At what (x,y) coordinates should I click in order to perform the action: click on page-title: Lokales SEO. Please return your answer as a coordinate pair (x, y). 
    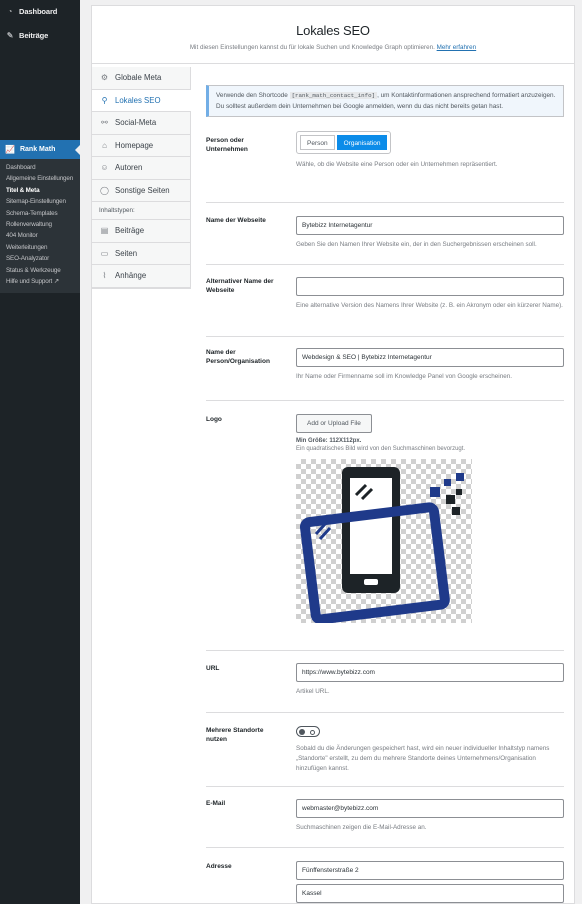
    Looking at the image, I should click on (333, 30).